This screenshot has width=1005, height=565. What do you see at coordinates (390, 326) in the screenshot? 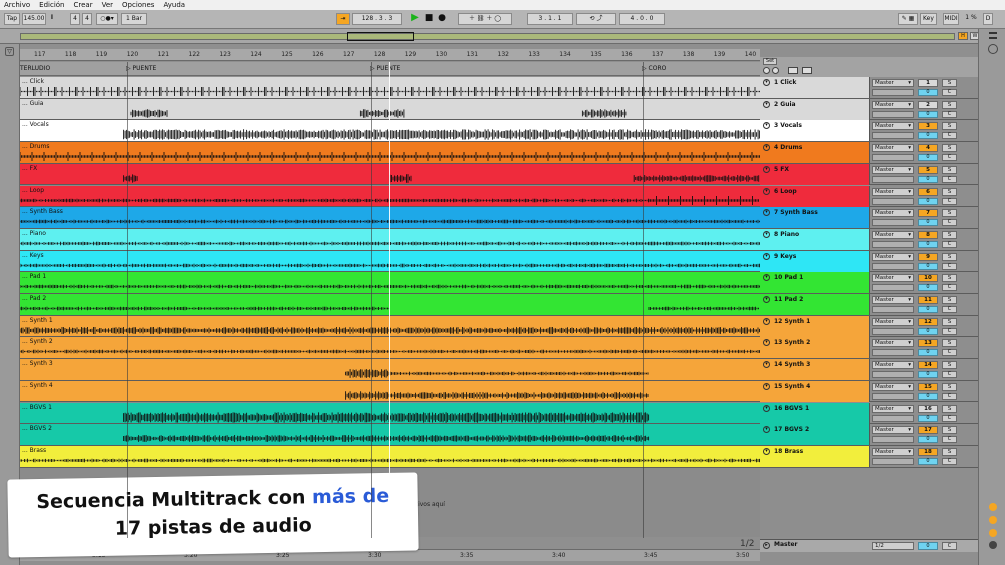
I see `track-lane: ... Synth 1` at bounding box center [390, 326].